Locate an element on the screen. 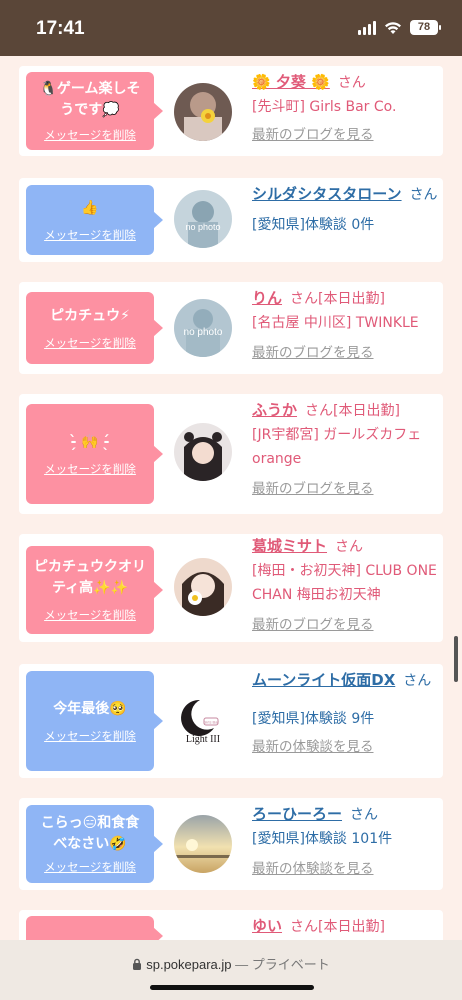 This screenshot has width=462, height=1000. message-bubble: 今年最後🥺 メッセージを削除 is located at coordinates (94, 721).